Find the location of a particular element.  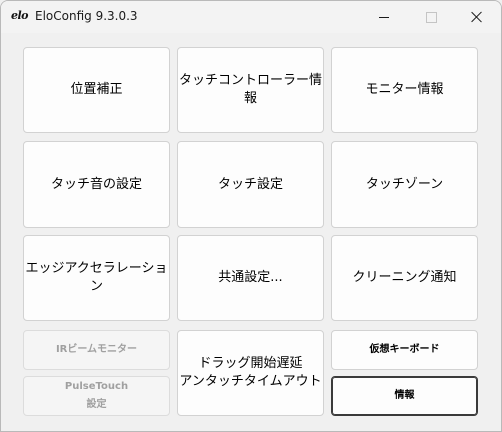

touch-controller-info-button: タッチコントローラー情報 is located at coordinates (250, 90).